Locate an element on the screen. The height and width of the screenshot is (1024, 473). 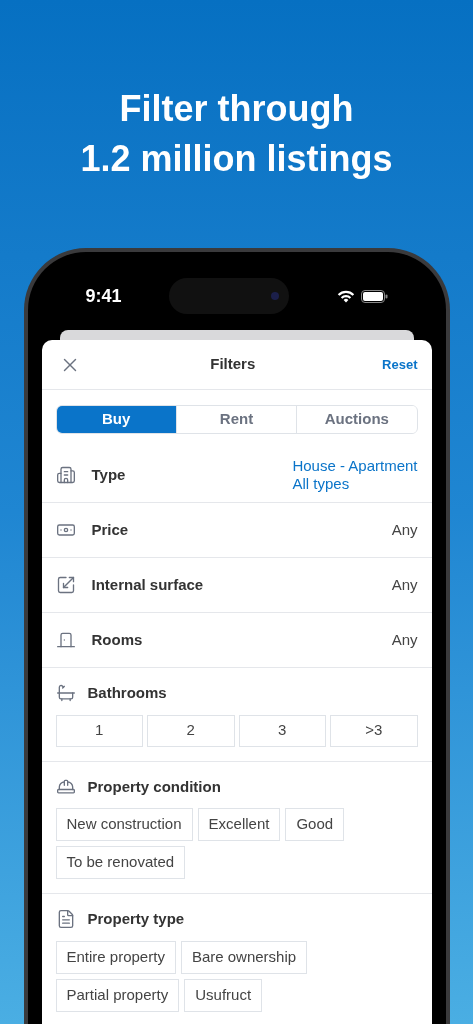
group-title: Bathrooms is located at coordinates (127, 693).